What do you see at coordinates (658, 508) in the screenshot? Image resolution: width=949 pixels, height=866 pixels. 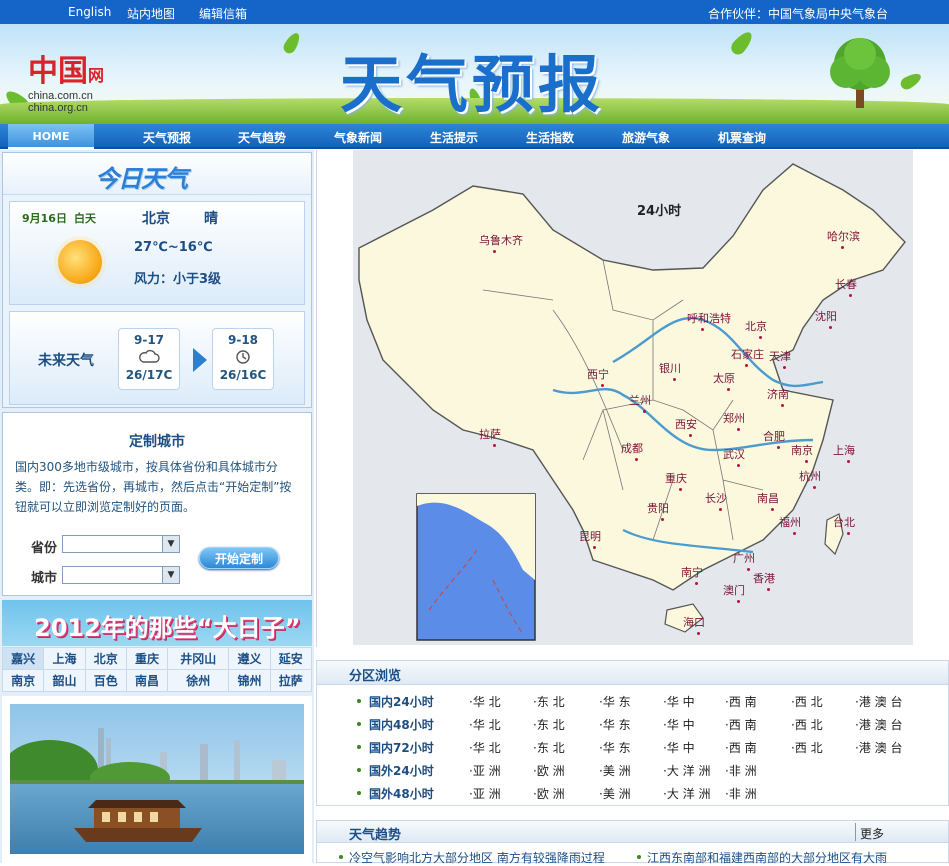 I see `map-city-label: 贵阳` at bounding box center [658, 508].